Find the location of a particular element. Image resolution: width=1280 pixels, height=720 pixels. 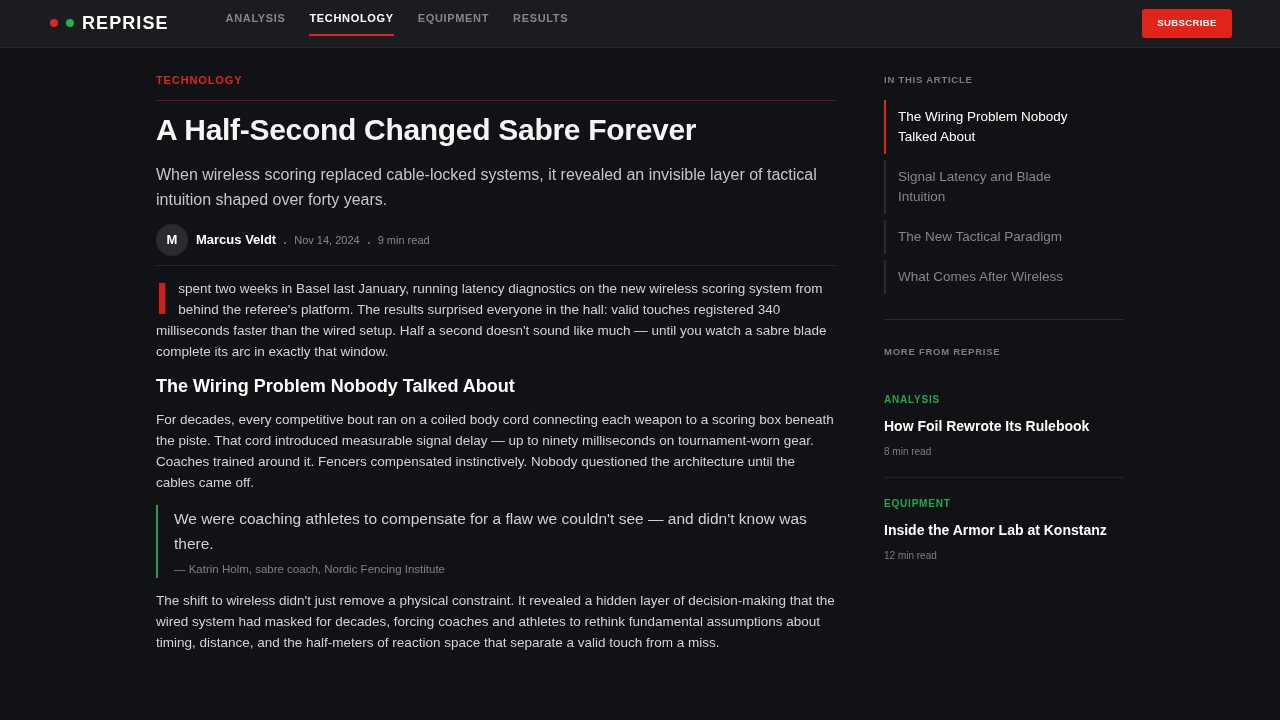

nav-tab: TECHNOLOGY is located at coordinates (351, 18).